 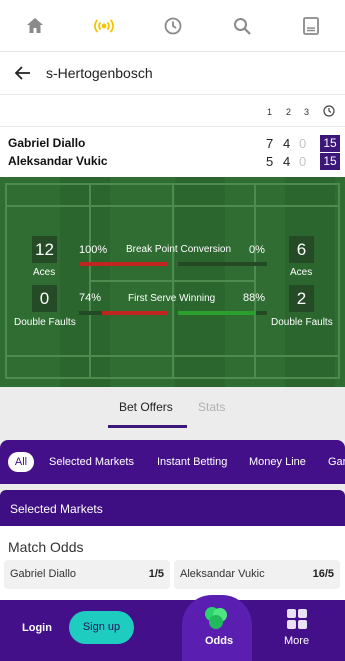 I want to click on odds-button: Gabriel Diallo 1/5, so click(x=87, y=574).